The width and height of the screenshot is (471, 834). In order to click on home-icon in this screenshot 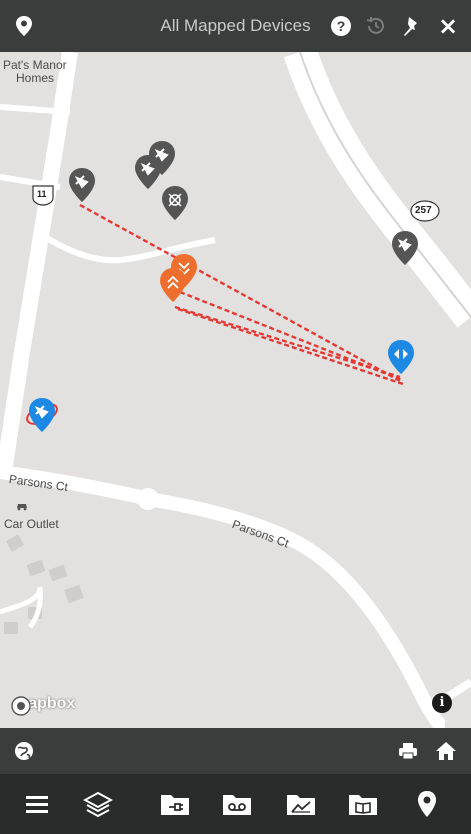, I will do `click(446, 751)`.